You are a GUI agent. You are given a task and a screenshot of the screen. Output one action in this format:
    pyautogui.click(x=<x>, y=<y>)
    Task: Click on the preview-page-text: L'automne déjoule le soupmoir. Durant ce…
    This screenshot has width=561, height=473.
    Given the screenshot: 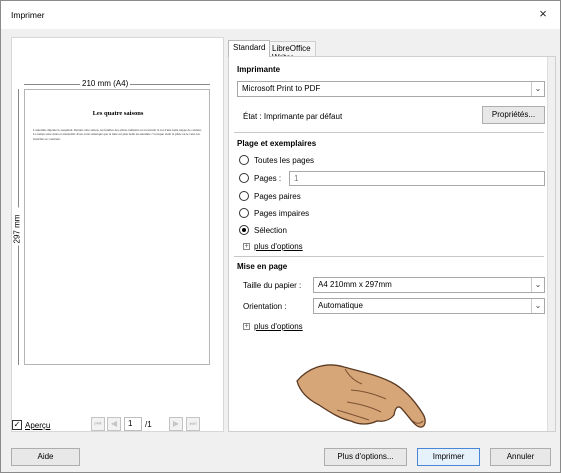 What is the action you would take?
    pyautogui.click(x=117, y=134)
    